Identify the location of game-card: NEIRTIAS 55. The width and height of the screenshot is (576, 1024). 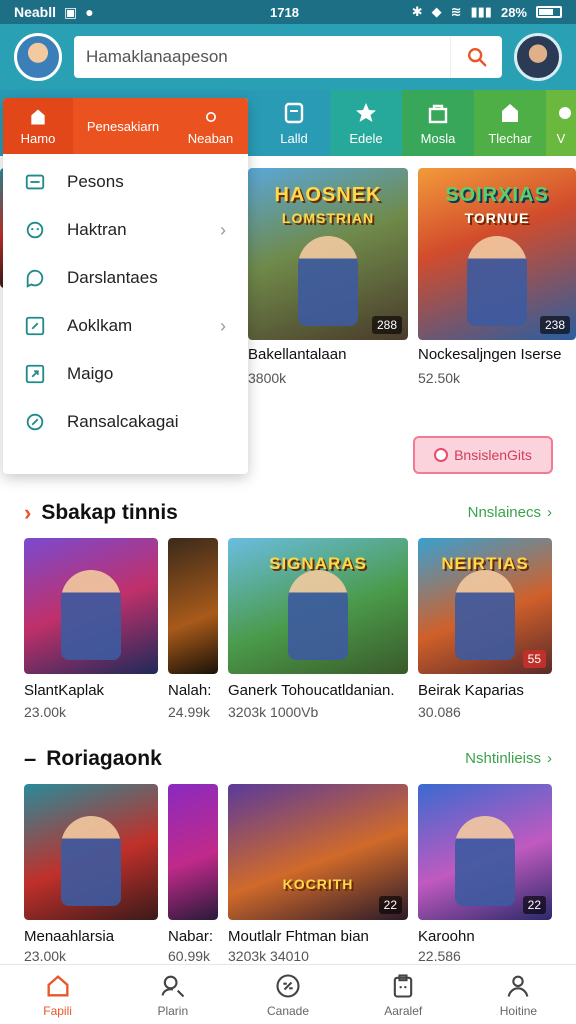
(485, 606).